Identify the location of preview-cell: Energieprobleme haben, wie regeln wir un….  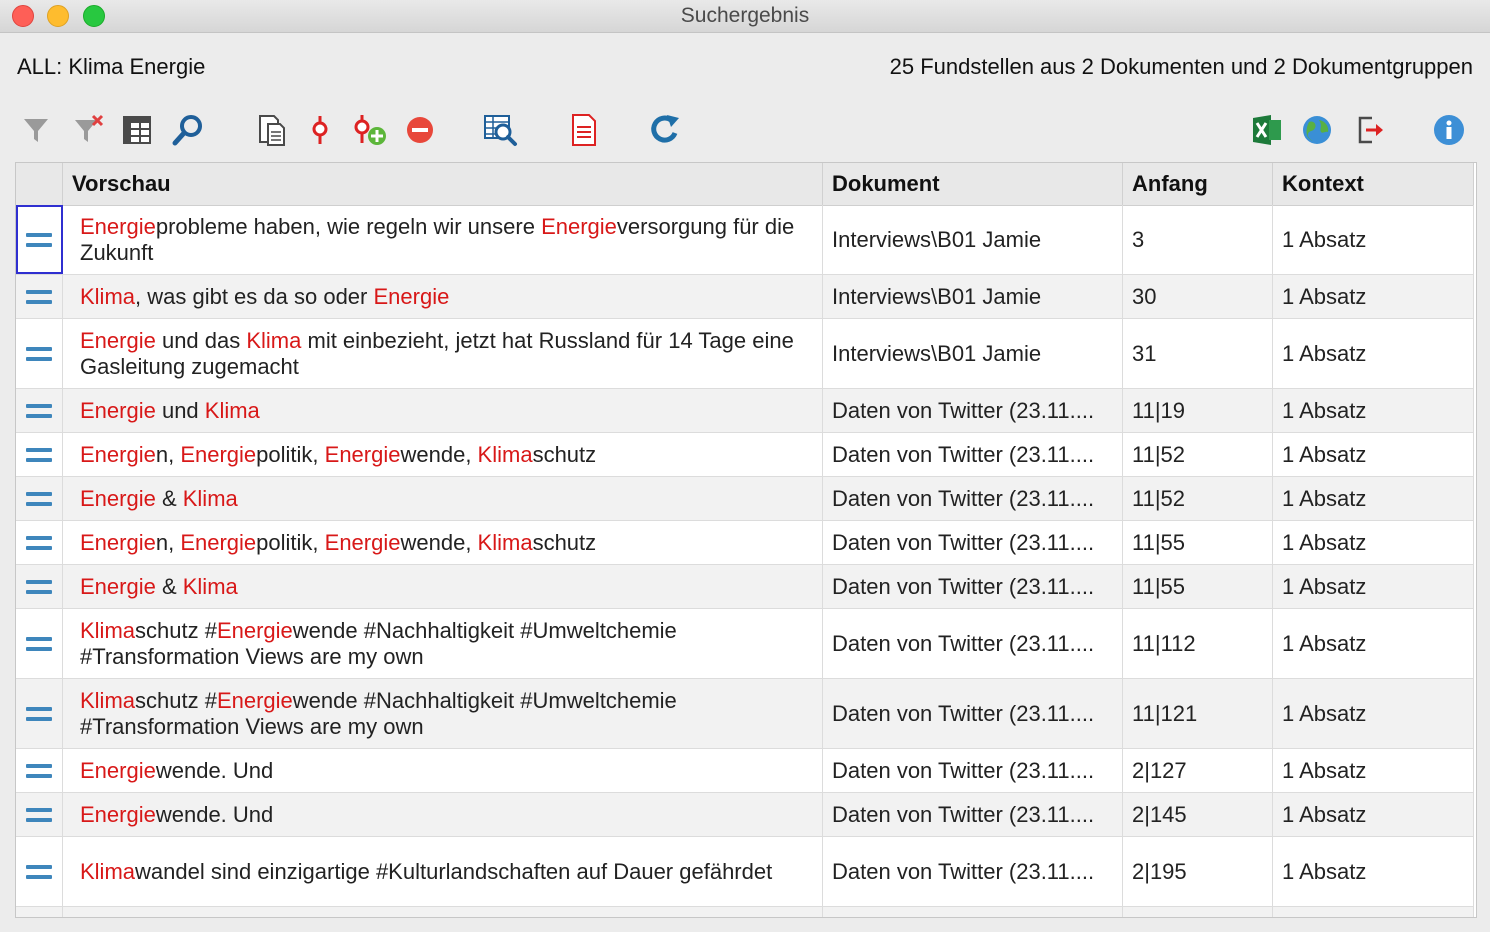
(443, 239).